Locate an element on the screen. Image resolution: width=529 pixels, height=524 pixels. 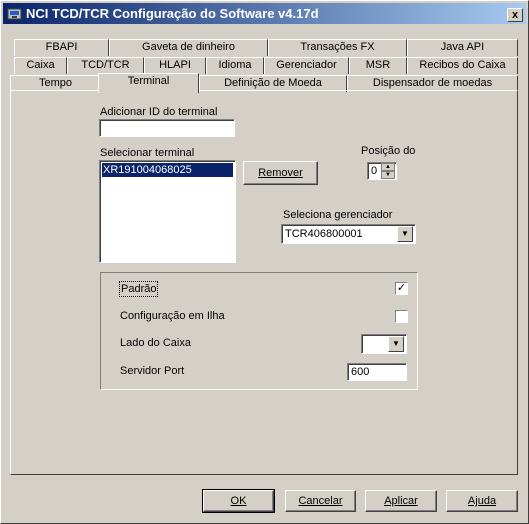
help-button: Ajuda is located at coordinates (482, 501).